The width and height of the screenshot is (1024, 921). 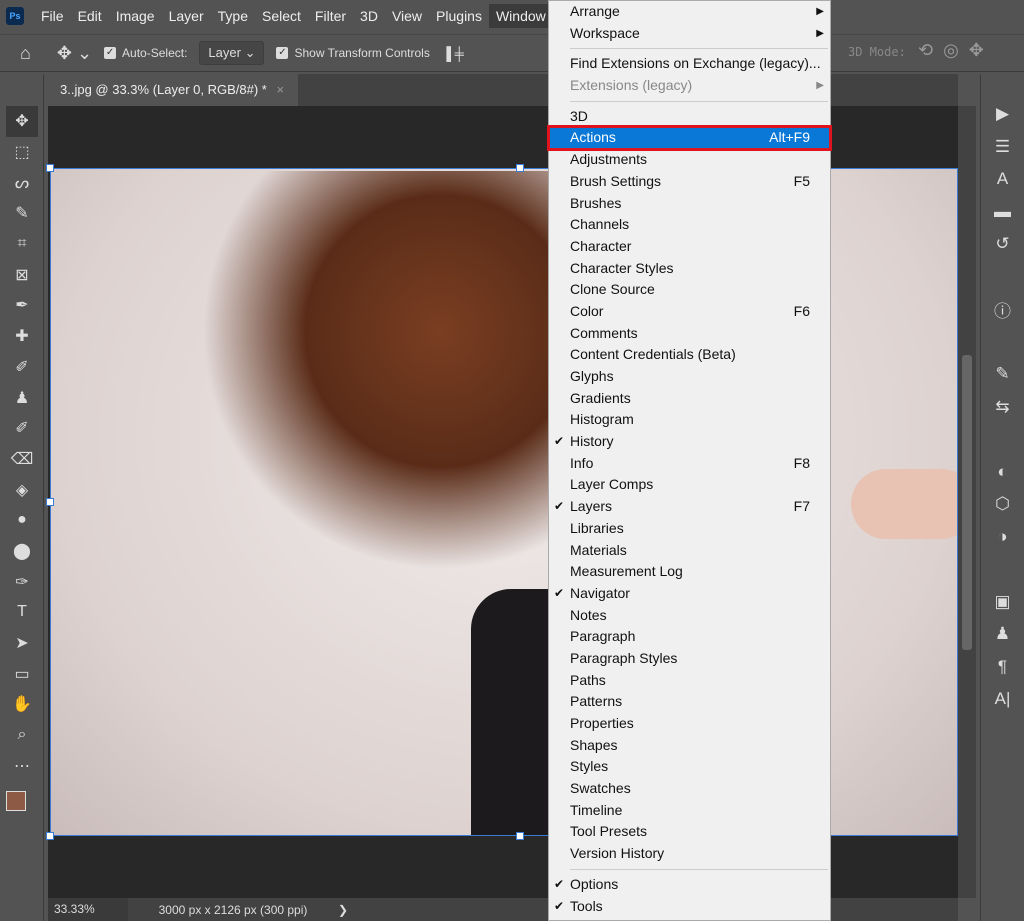 What do you see at coordinates (232, 53) in the screenshot?
I see `layer-dropdown: Layer ⌄` at bounding box center [232, 53].